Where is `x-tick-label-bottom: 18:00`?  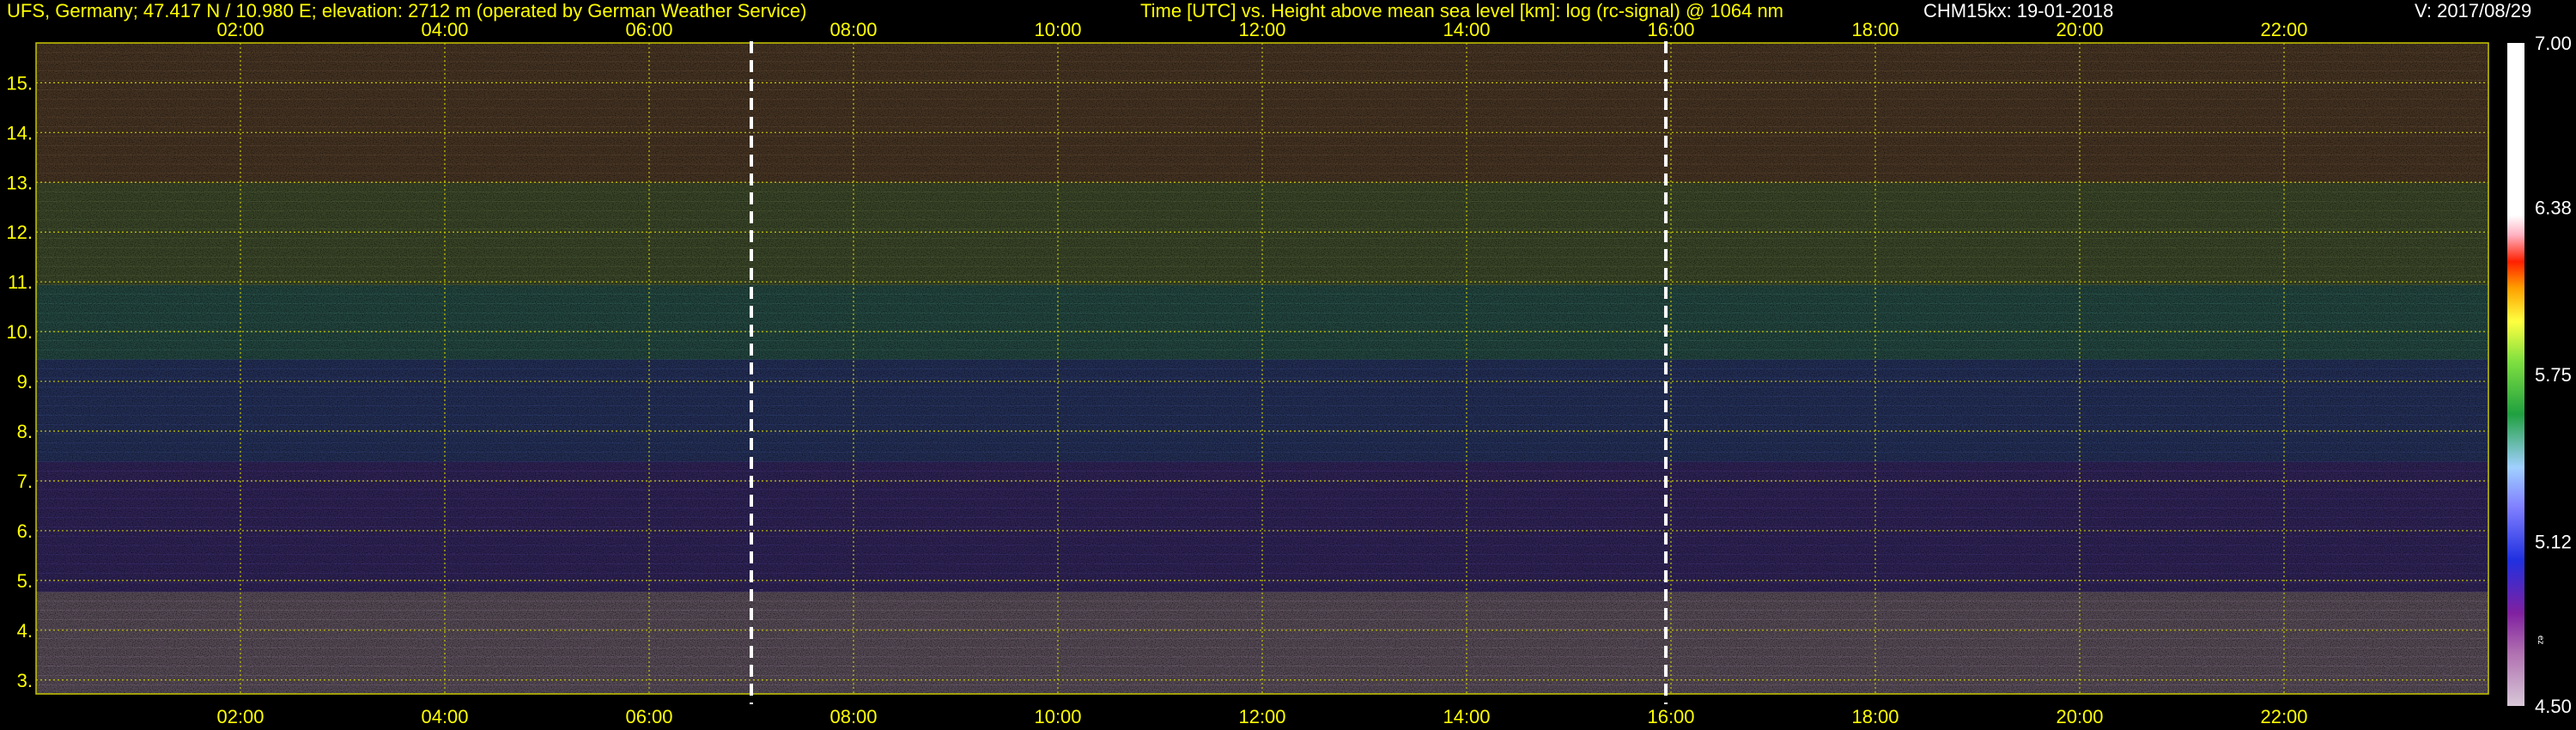 x-tick-label-bottom: 18:00 is located at coordinates (1875, 716).